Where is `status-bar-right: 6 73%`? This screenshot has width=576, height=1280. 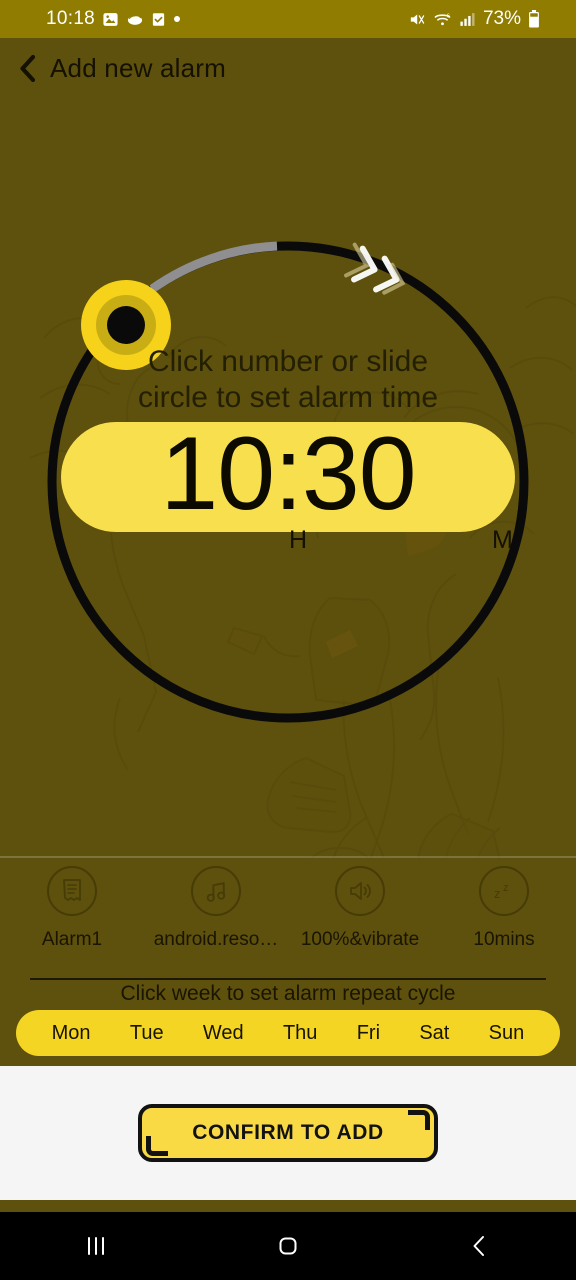 status-bar-right: 6 73% is located at coordinates (484, 19).